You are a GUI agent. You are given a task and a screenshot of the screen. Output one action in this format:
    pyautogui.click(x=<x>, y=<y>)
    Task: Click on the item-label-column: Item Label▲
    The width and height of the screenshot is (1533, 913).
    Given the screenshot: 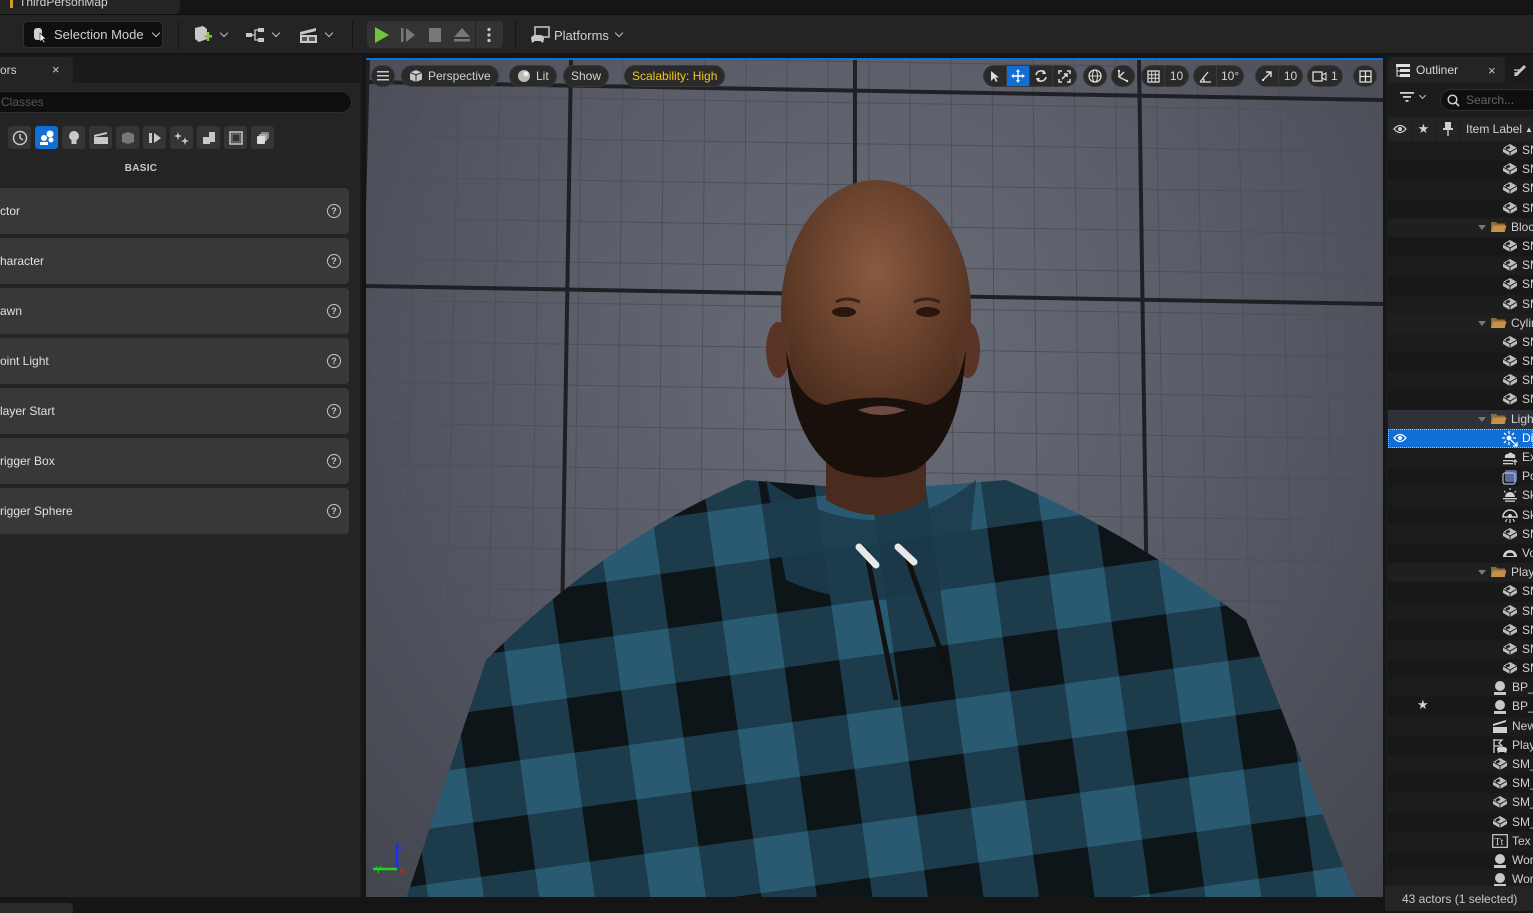 What is the action you would take?
    pyautogui.click(x=1496, y=129)
    